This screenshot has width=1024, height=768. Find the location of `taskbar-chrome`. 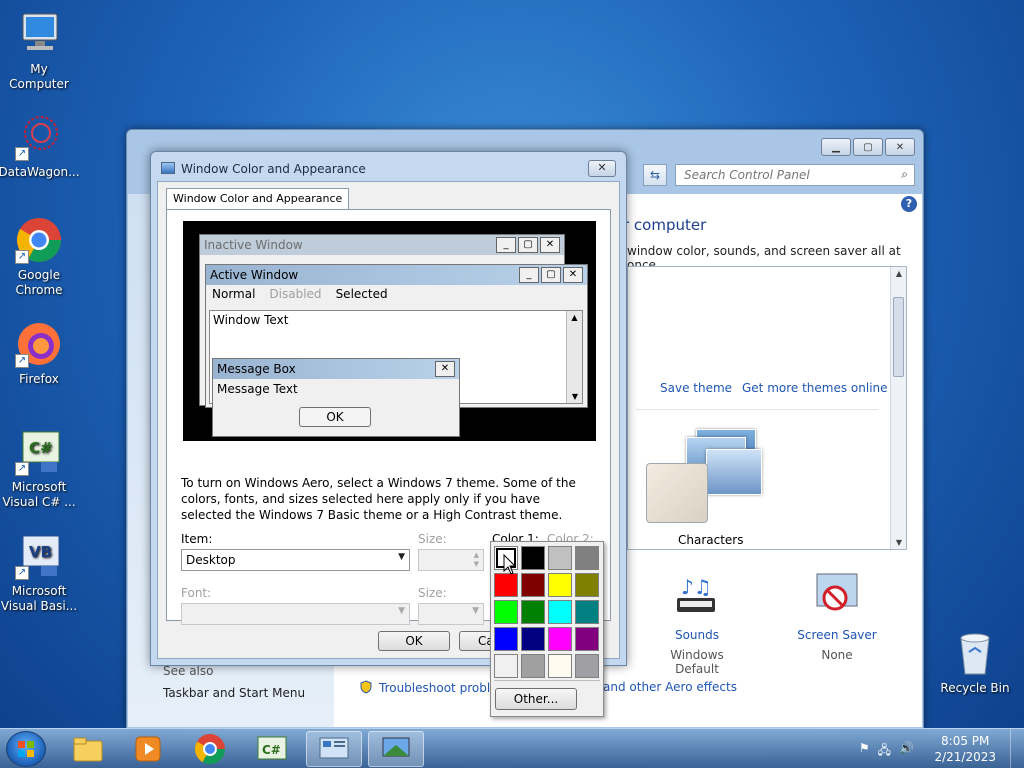

taskbar-chrome is located at coordinates (210, 749).